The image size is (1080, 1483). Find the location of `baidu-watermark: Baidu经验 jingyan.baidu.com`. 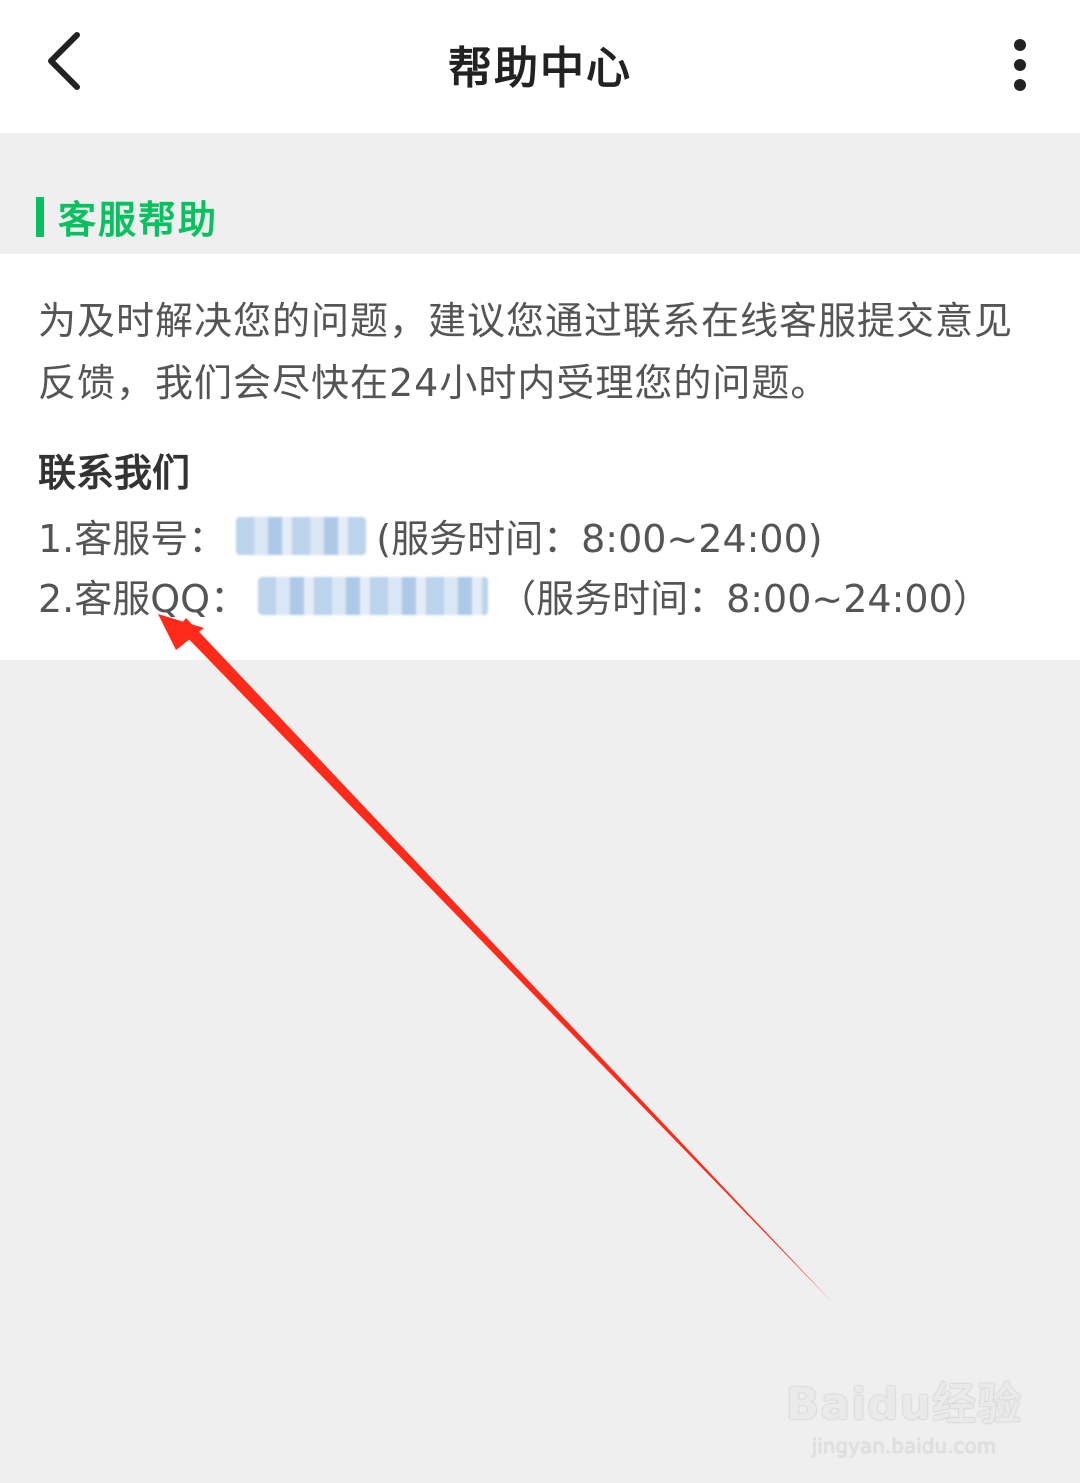

baidu-watermark: Baidu经验 jingyan.baidu.com is located at coordinates (904, 1413).